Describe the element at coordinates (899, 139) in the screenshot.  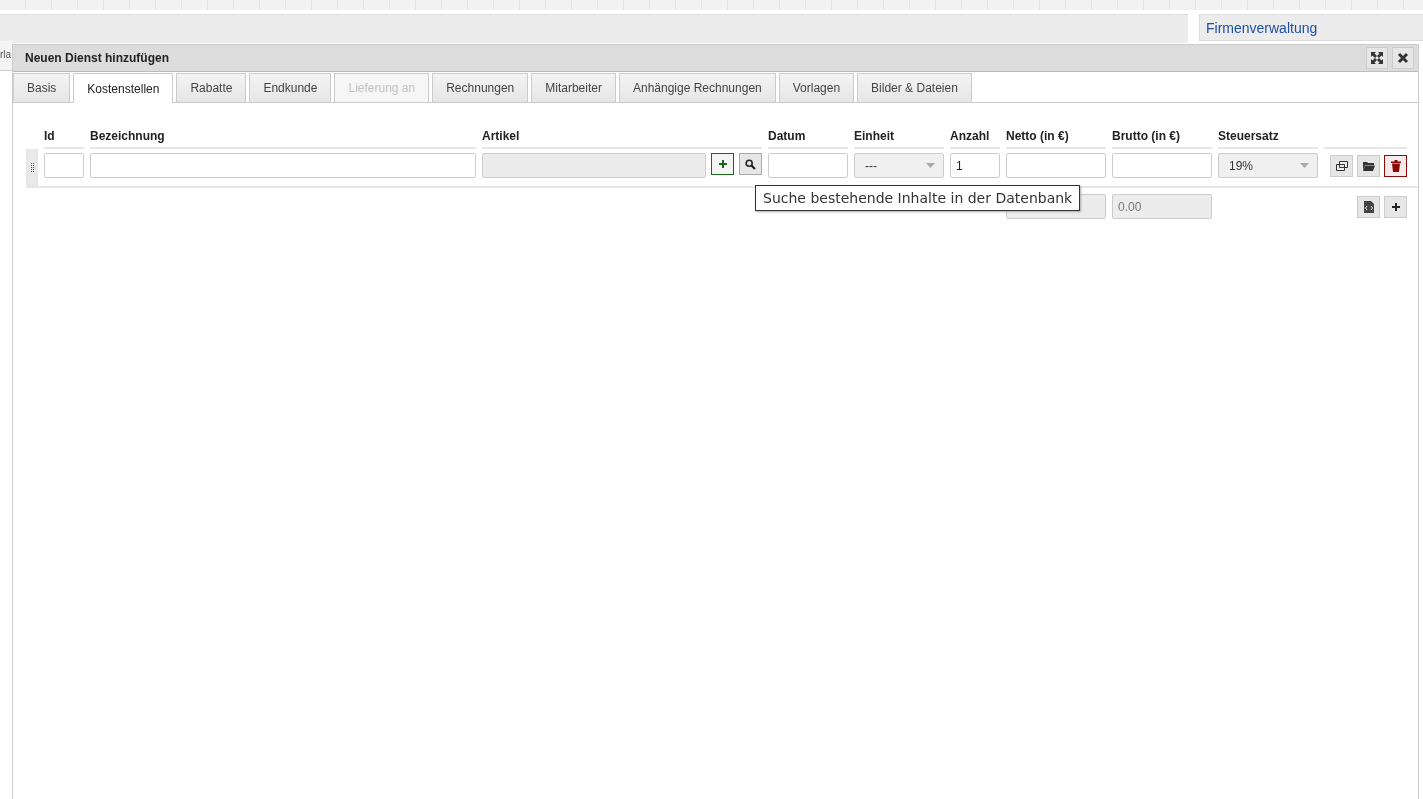
I see `column-header: Einheit` at that location.